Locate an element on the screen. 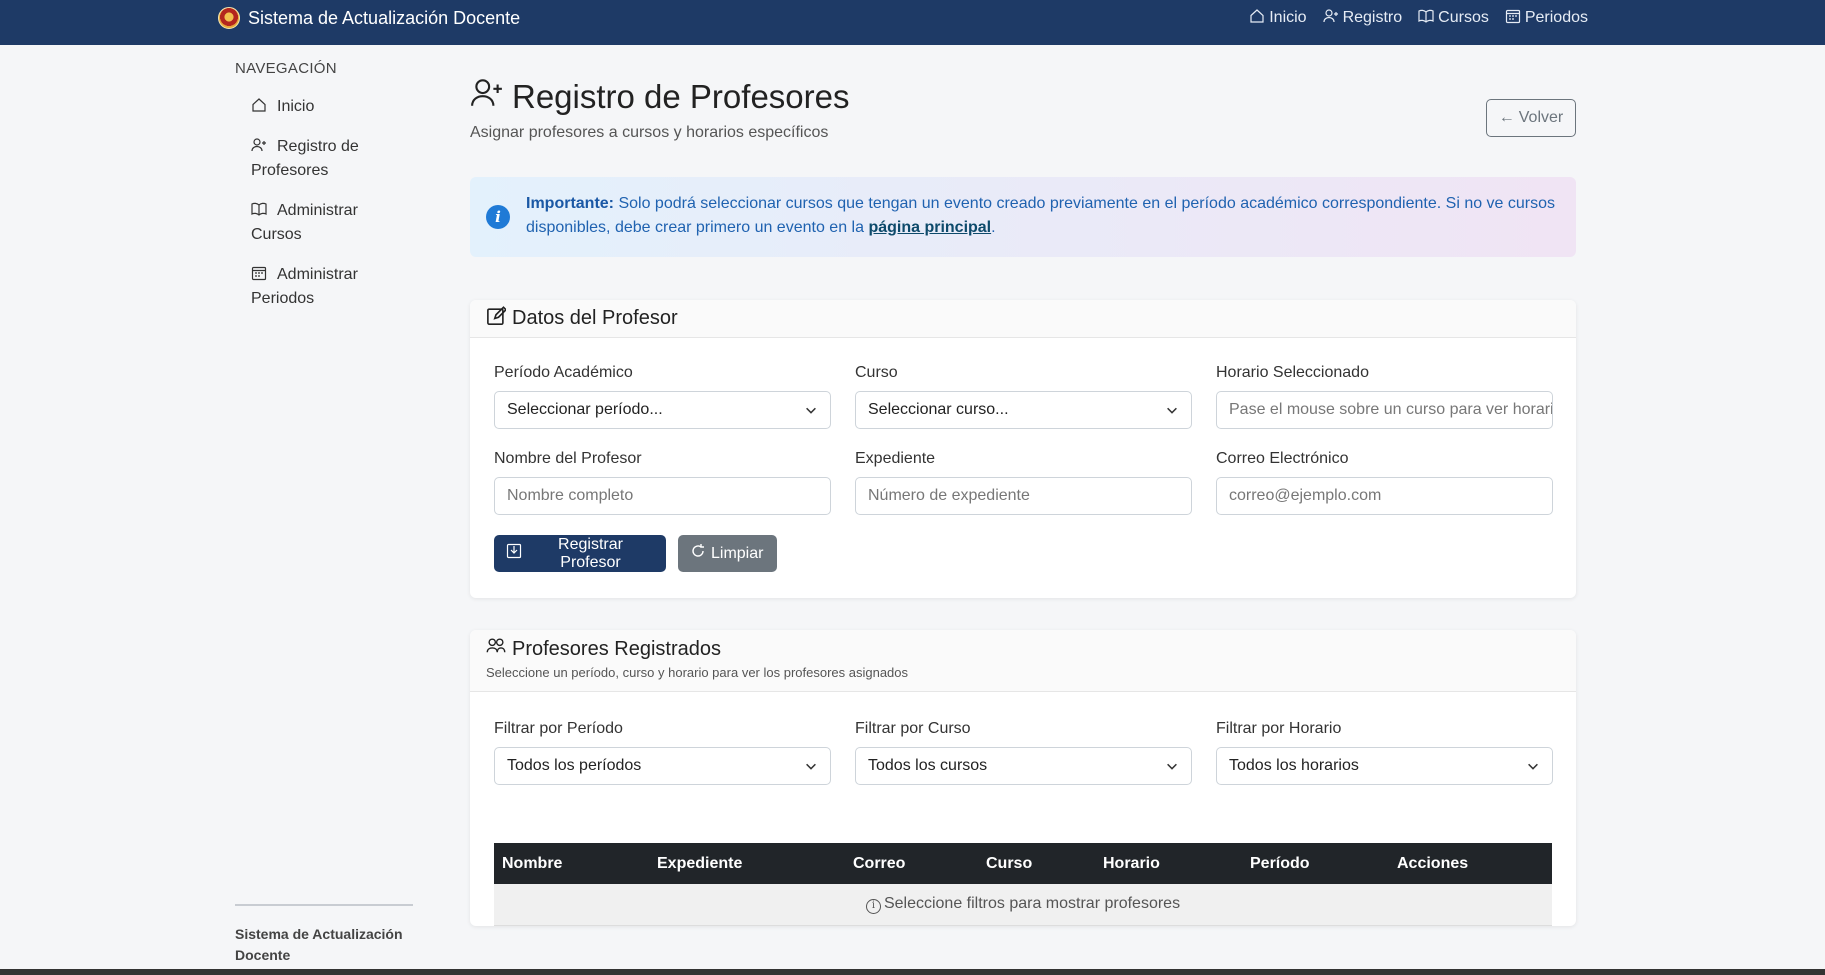  filter-periodo-label: Filtrar por Período is located at coordinates (558, 728).